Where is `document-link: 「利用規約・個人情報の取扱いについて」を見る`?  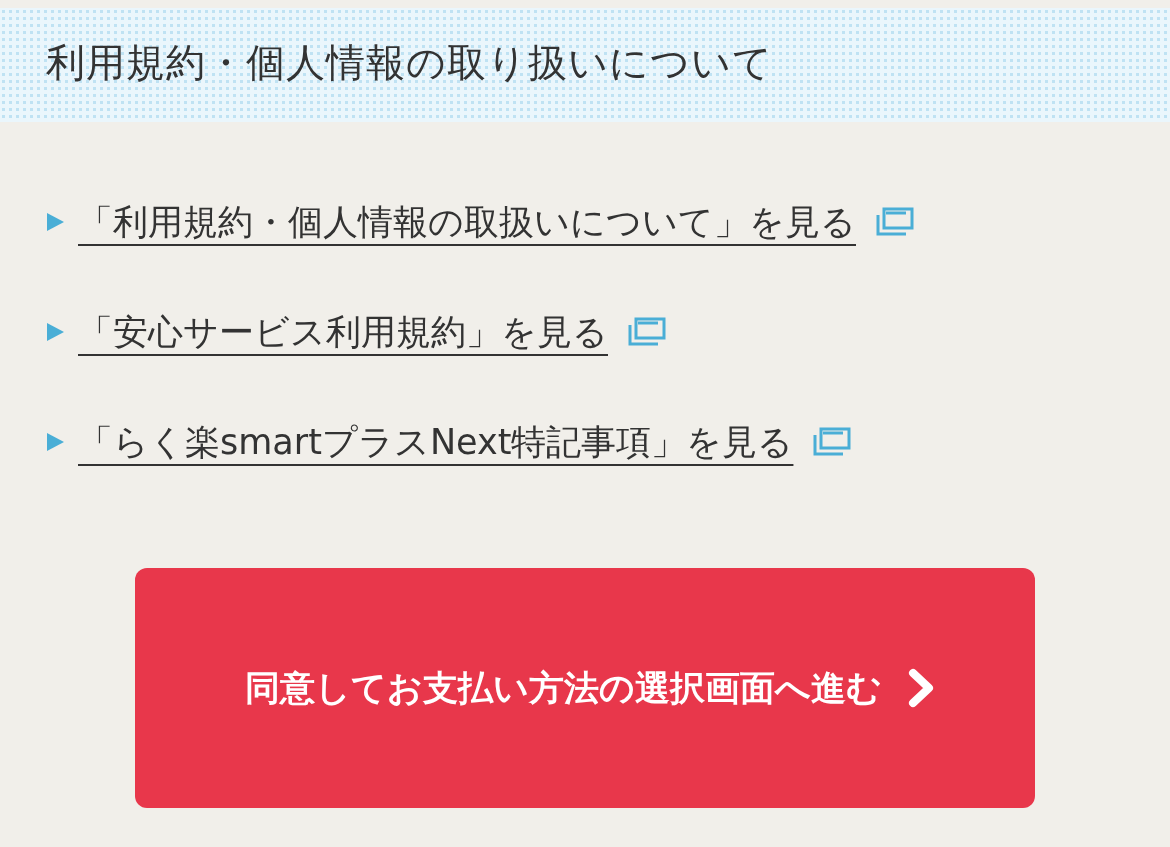 document-link: 「利用規約・個人情報の取扱いについて」を見る is located at coordinates (467, 222).